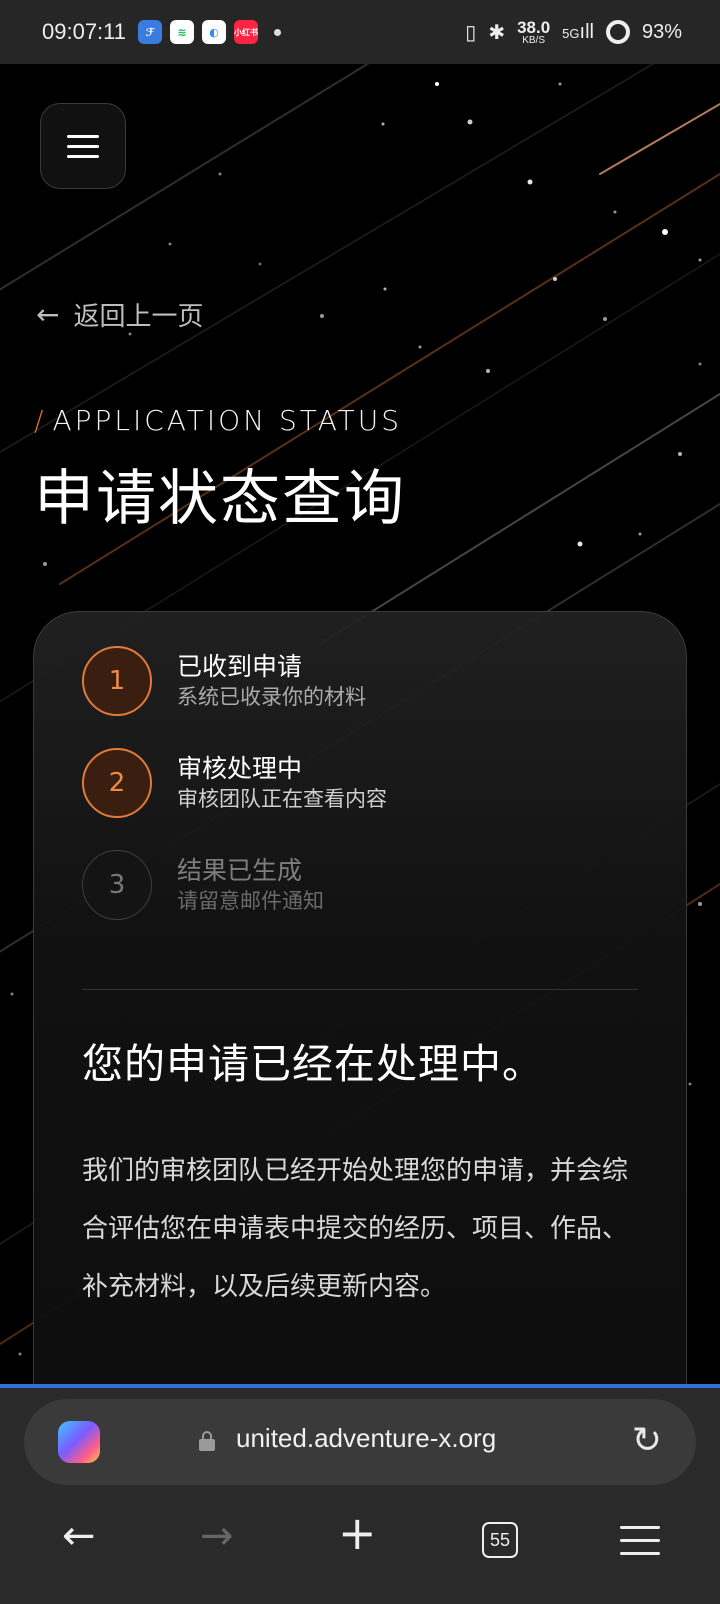 This screenshot has width=720, height=1604. Describe the element at coordinates (240, 667) in the screenshot. I see `step-title: 已收到申请` at that location.